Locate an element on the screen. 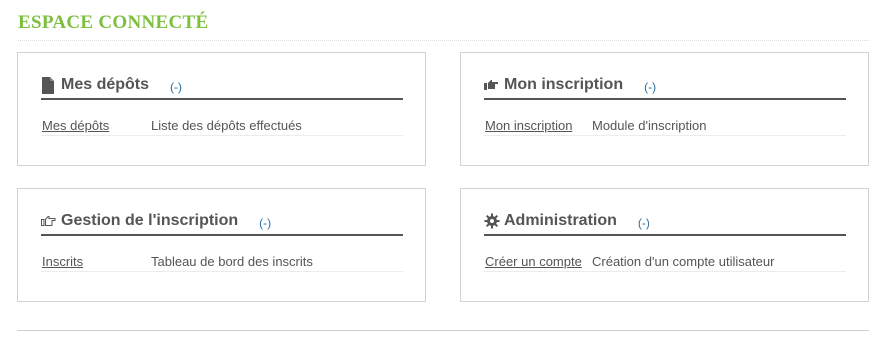 Image resolution: width=885 pixels, height=350 pixels. hand-point-right-icon is located at coordinates (492, 86).